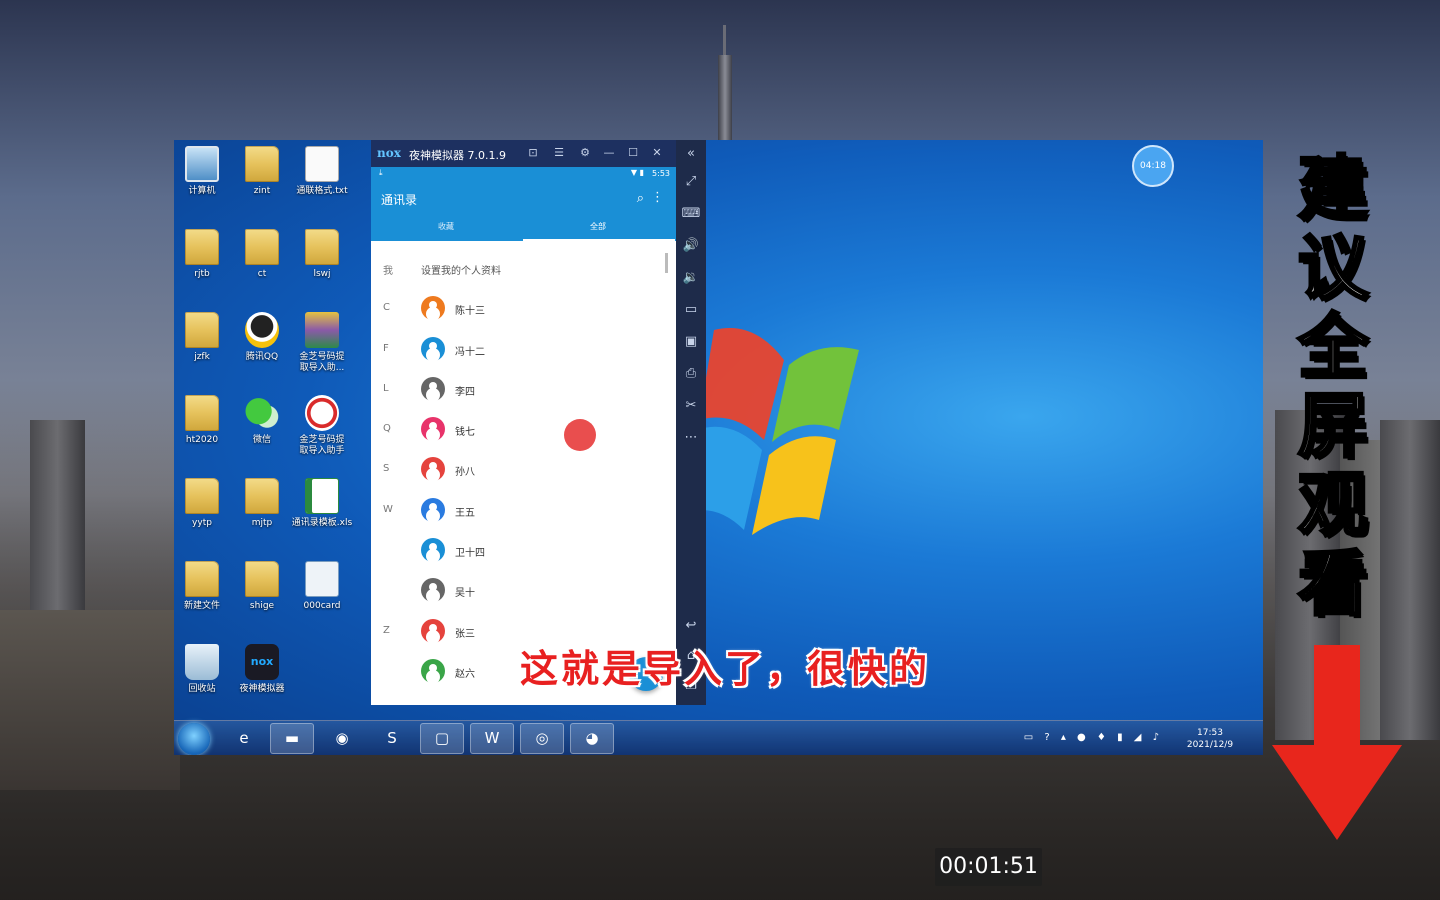  I want to click on desktop-icon: yytp, so click(203, 517).